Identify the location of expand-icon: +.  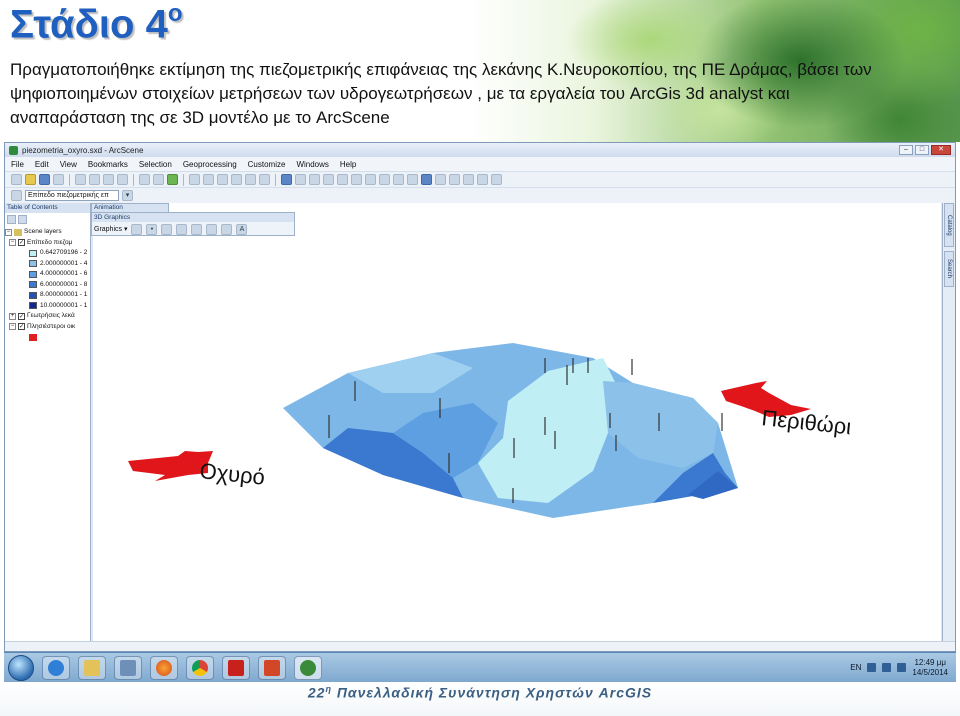
(12, 316).